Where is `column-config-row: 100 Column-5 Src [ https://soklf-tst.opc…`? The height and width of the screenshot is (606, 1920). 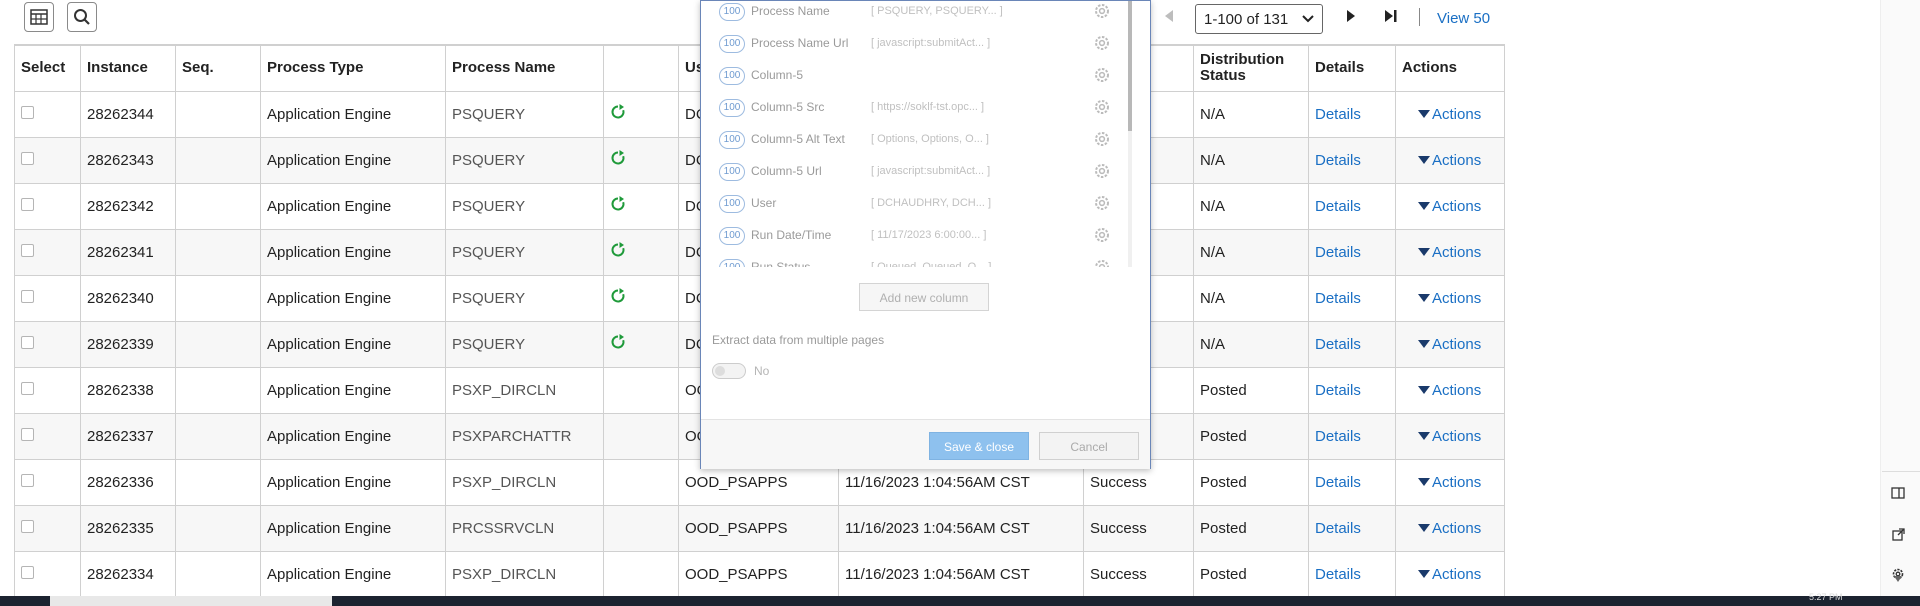 column-config-row: 100 Column-5 Src [ https://soklf-tst.opc… is located at coordinates (922, 115).